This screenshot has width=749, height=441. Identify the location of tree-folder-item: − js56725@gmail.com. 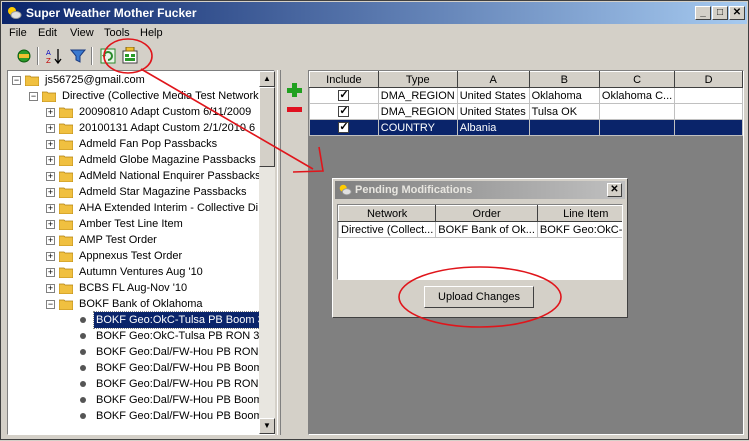
(141, 80).